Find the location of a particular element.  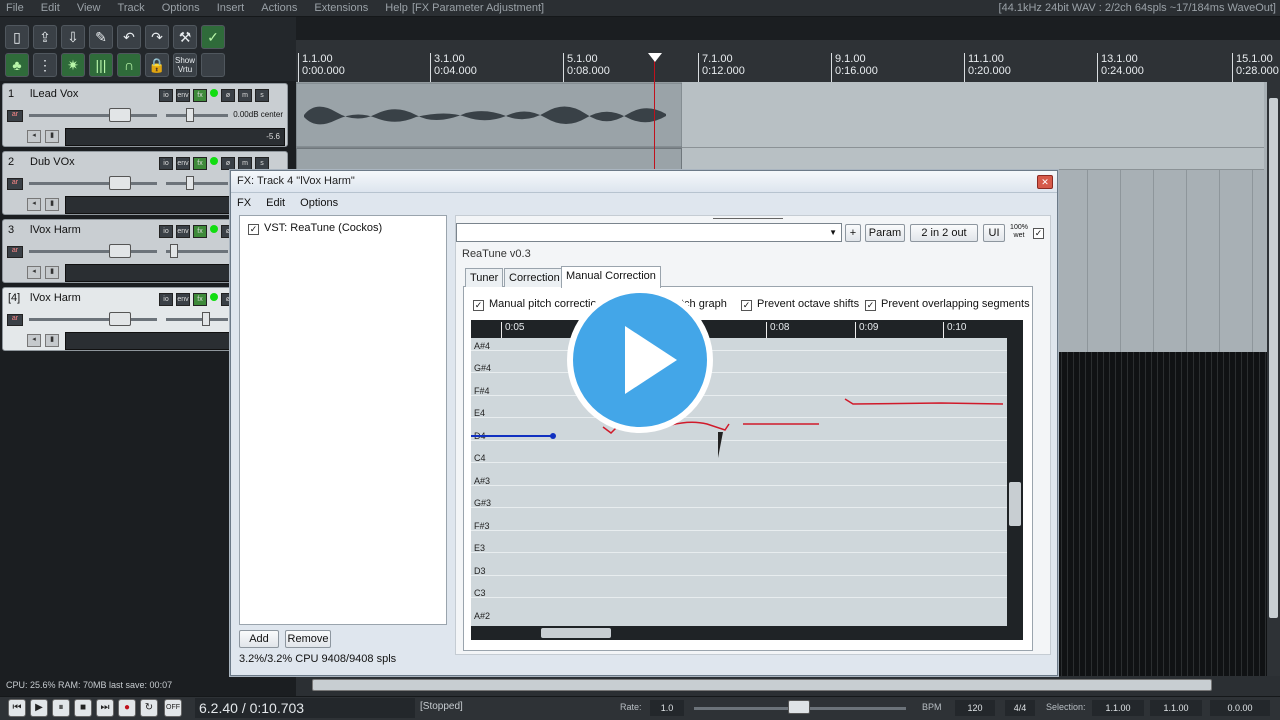

menu-options: Options is located at coordinates (181, 7).